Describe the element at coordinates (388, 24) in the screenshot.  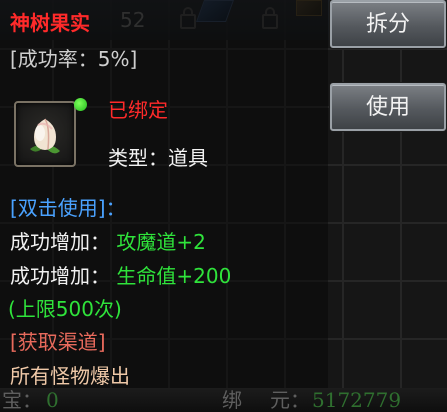
I see `split-button: 拆分` at that location.